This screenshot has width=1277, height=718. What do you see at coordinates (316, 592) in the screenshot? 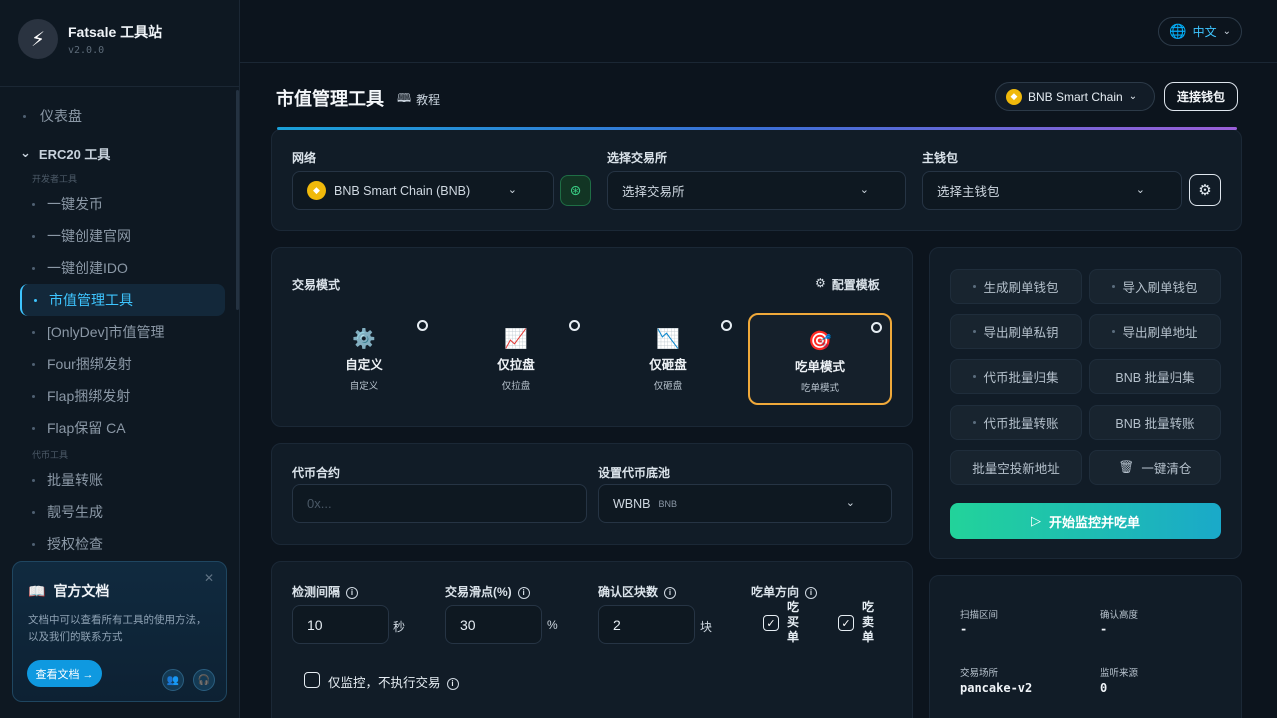
I see `interval-label-text: 检测间隔` at bounding box center [316, 592].